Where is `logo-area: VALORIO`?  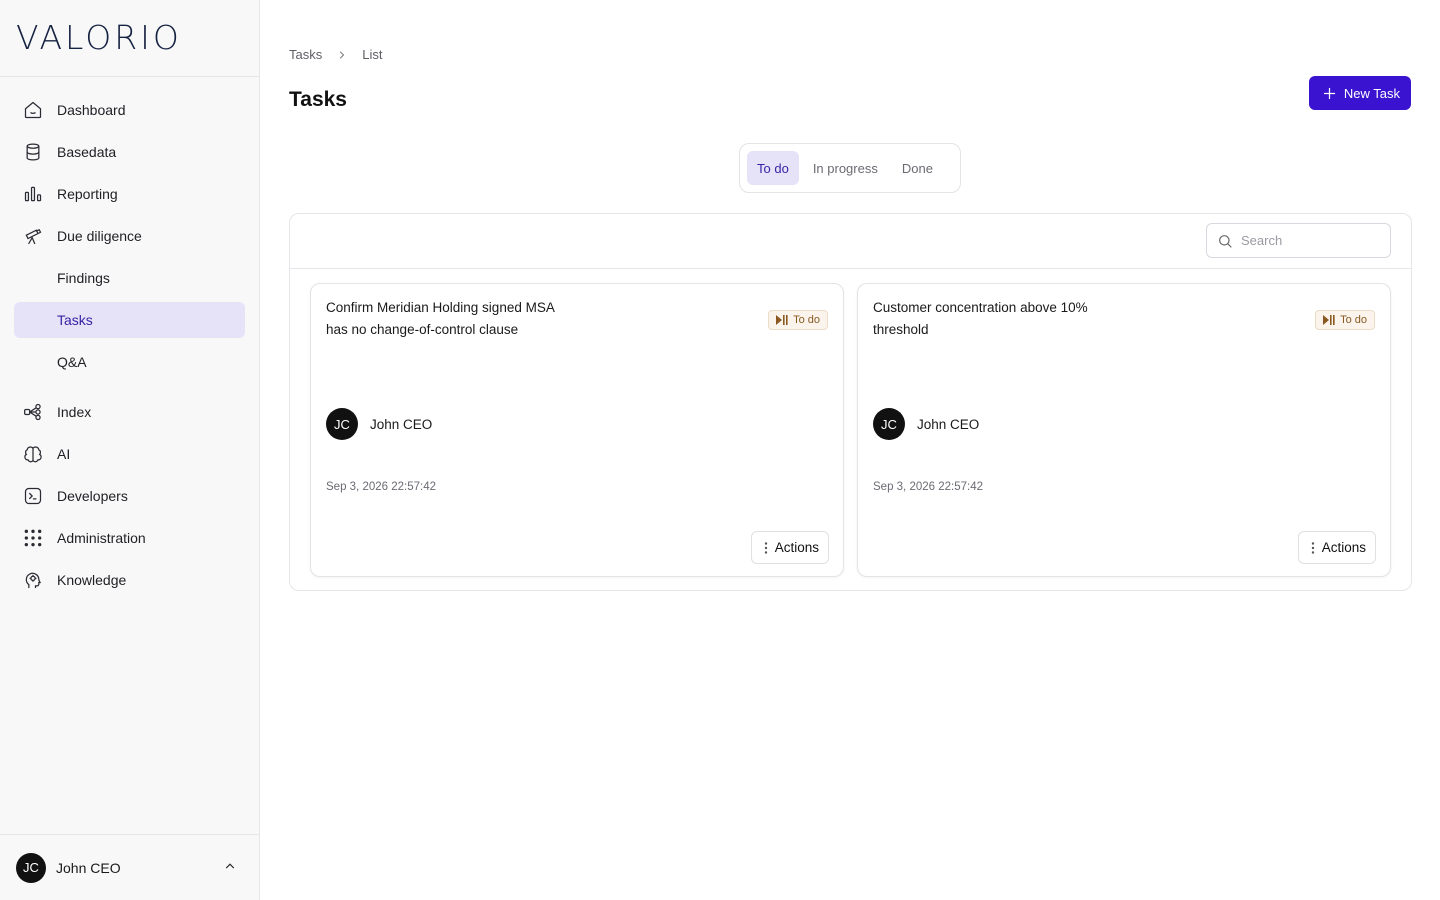 logo-area: VALORIO is located at coordinates (129, 38).